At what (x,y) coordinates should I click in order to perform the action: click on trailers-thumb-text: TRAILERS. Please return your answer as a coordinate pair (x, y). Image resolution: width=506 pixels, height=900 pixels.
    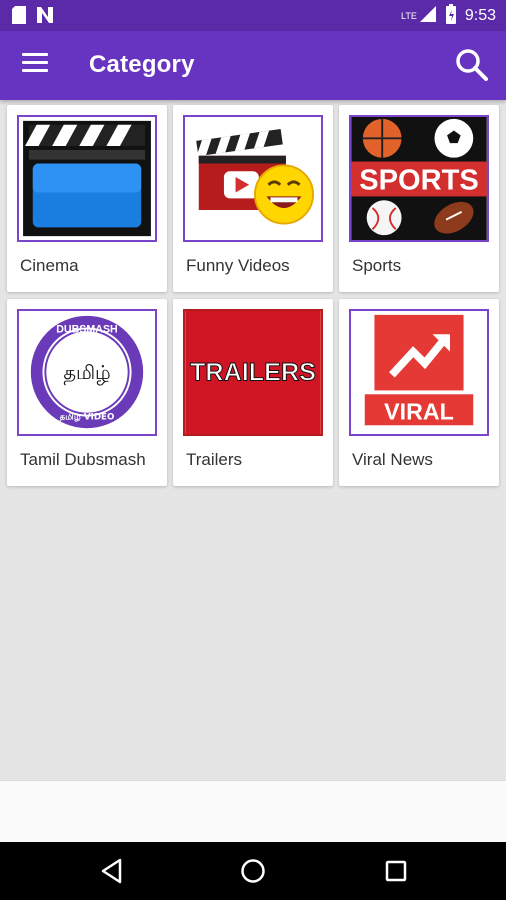
    Looking at the image, I should click on (253, 373).